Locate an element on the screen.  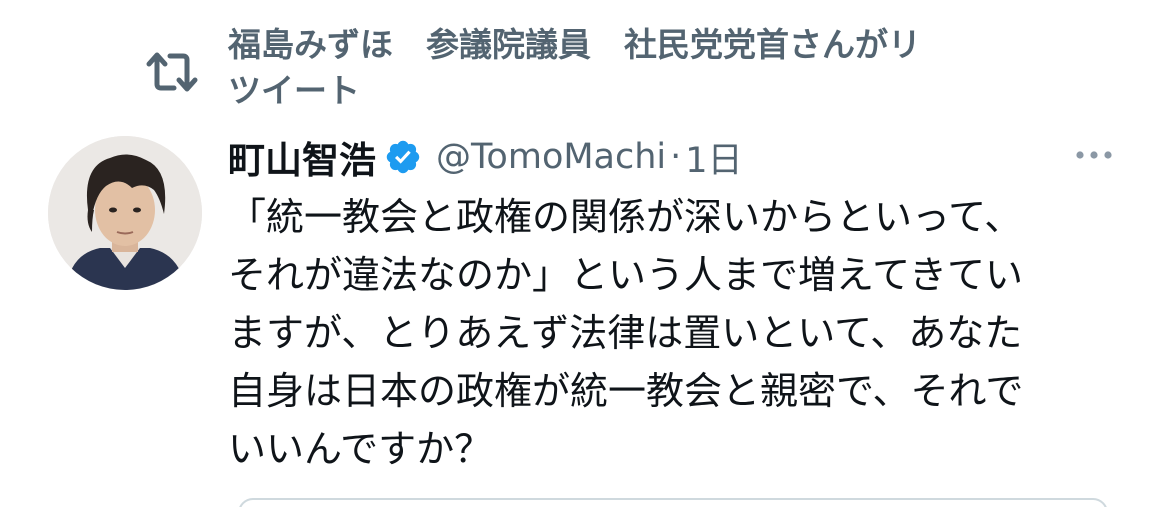
more-options-icon is located at coordinates (1094, 155).